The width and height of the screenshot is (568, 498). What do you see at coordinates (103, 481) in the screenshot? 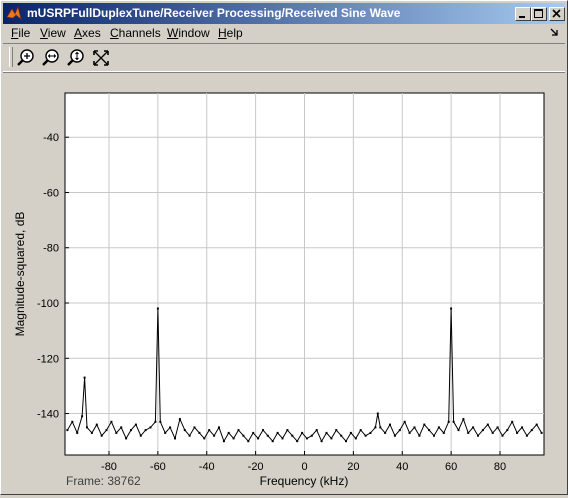
I see `frame-counter: Frame: 38762` at bounding box center [103, 481].